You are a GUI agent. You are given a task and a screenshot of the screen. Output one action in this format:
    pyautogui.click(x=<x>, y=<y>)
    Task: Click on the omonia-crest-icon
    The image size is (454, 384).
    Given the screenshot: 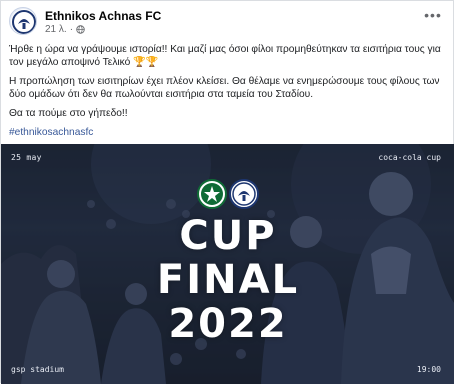 What is the action you would take?
    pyautogui.click(x=212, y=194)
    